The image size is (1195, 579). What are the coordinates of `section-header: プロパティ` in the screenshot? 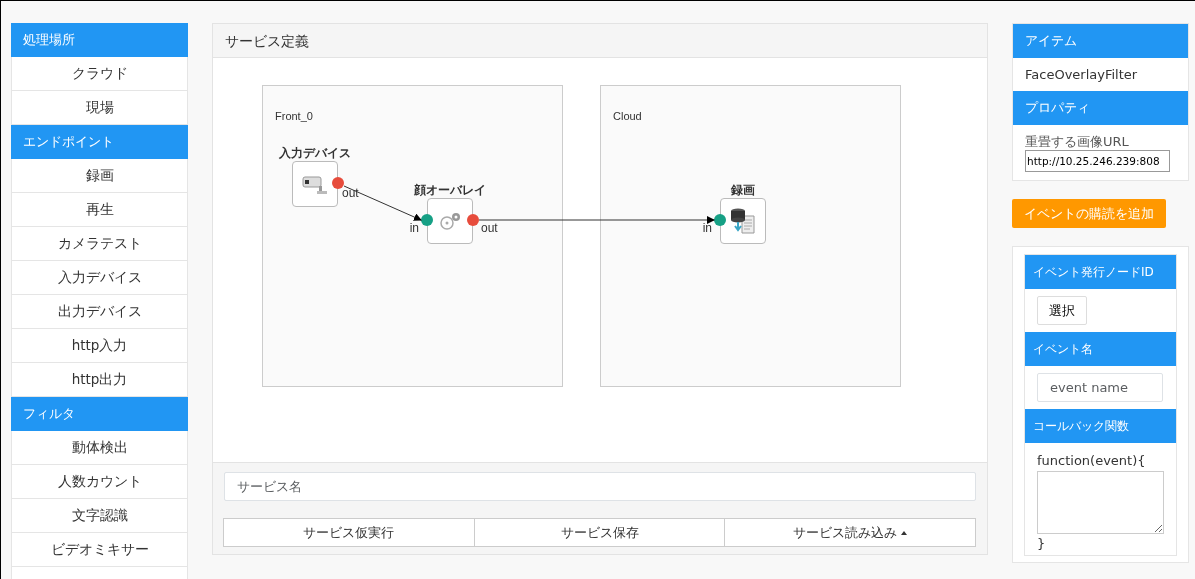 It's located at (1100, 108).